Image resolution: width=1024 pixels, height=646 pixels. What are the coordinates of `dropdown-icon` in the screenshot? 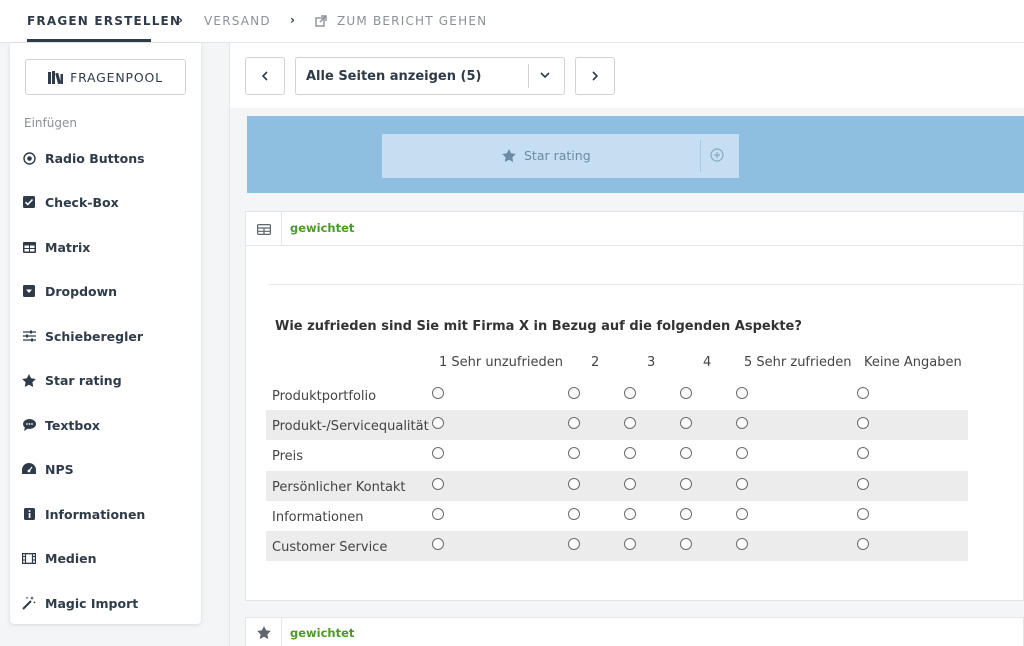 It's located at (29, 291).